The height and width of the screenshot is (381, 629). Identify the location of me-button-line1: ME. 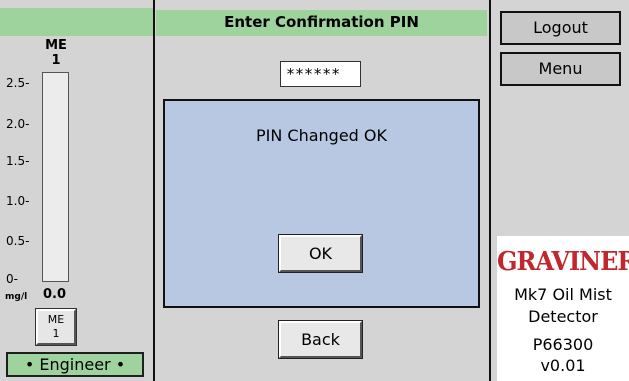
(56, 319).